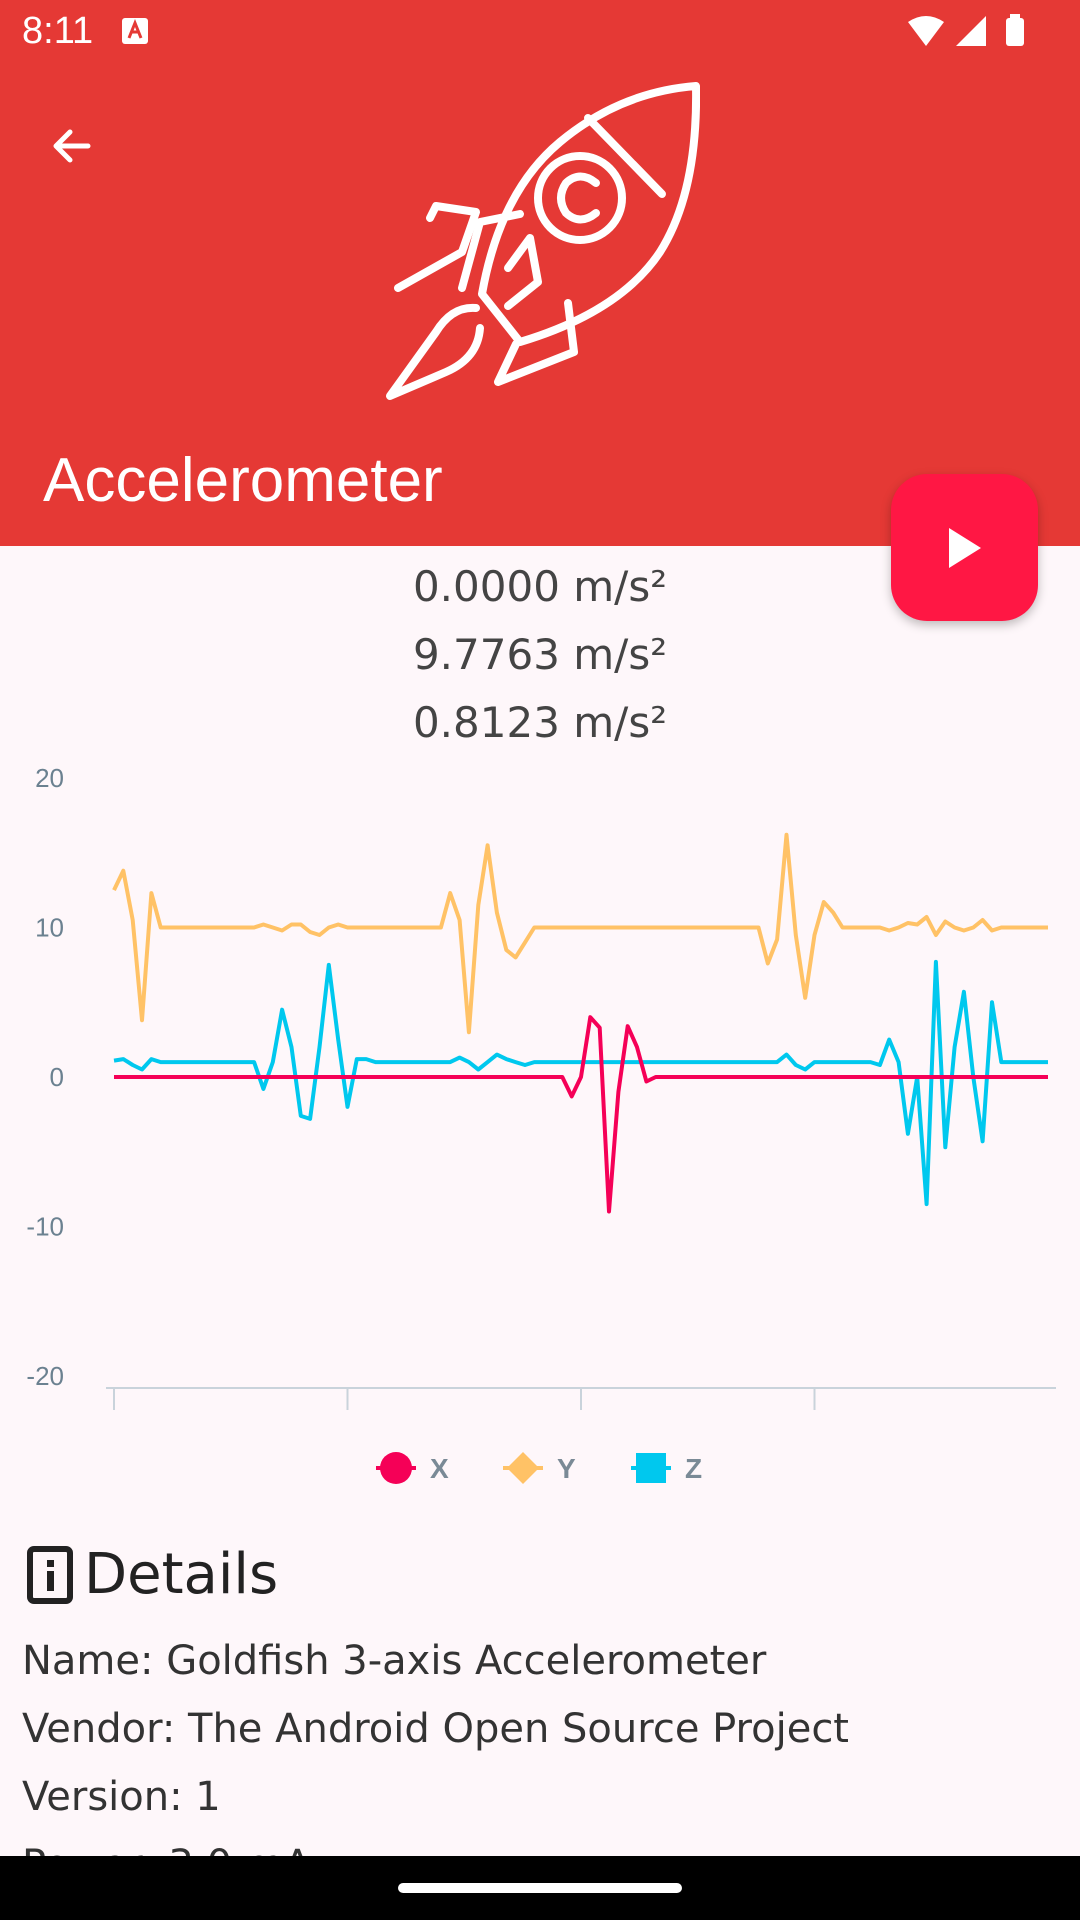 Image resolution: width=1080 pixels, height=1920 pixels. What do you see at coordinates (523, 1468) in the screenshot?
I see `legend-marker-y` at bounding box center [523, 1468].